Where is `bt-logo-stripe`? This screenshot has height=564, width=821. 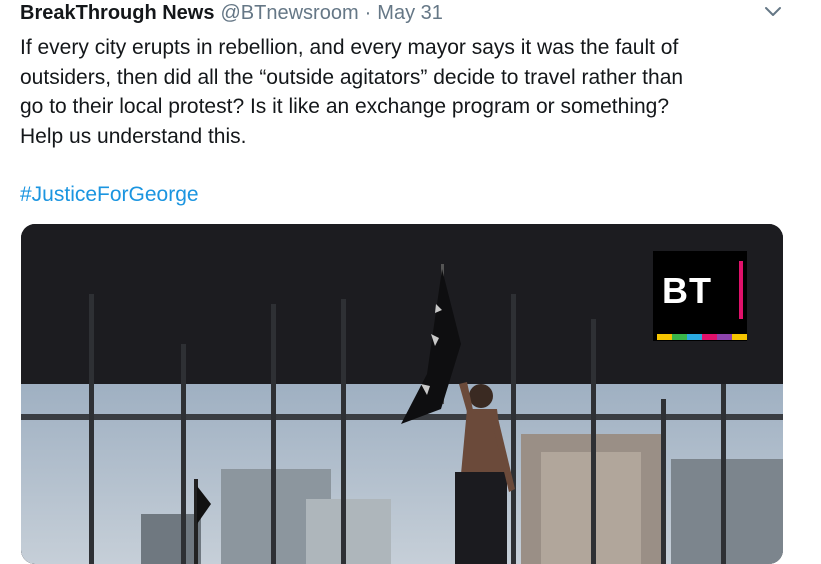 bt-logo-stripe is located at coordinates (702, 337).